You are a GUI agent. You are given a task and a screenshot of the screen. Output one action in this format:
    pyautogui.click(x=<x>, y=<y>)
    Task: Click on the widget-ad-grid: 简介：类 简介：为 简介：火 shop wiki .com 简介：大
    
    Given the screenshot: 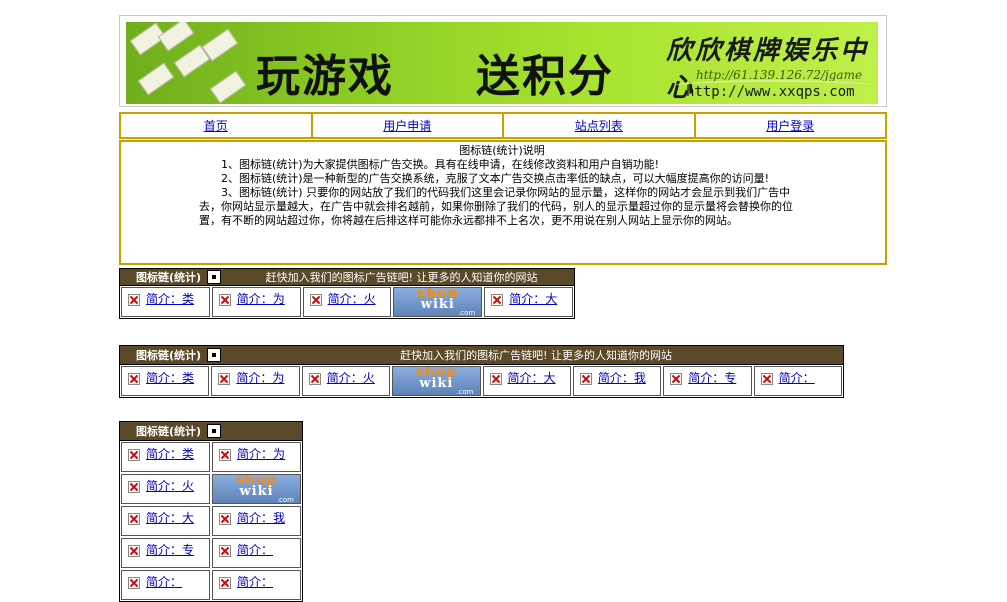 What is the action you would take?
    pyautogui.click(x=347, y=302)
    